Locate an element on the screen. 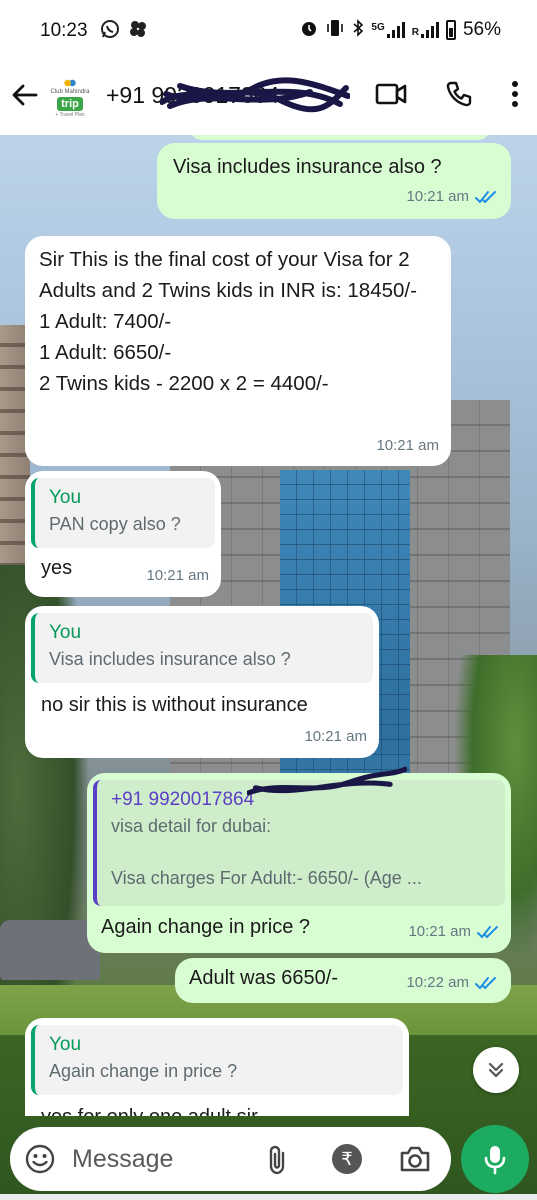  roaming-label: R is located at coordinates (415, 32).